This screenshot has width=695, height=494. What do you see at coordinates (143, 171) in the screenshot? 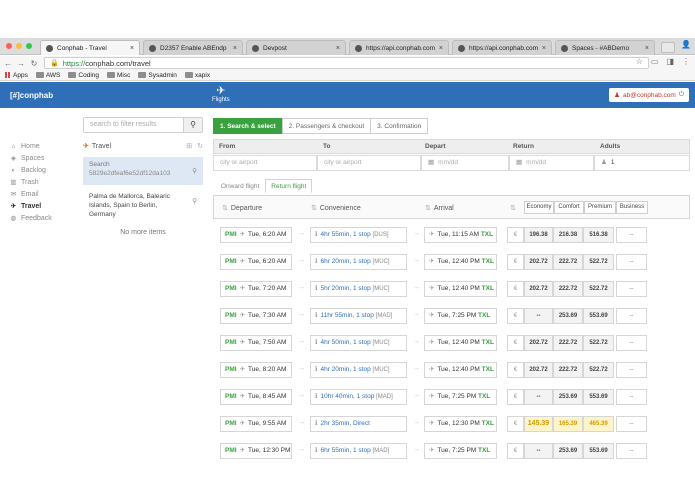
I see `active-search-card: Search 5829e2dfeaf6e52df12da103 ⚲` at bounding box center [143, 171].